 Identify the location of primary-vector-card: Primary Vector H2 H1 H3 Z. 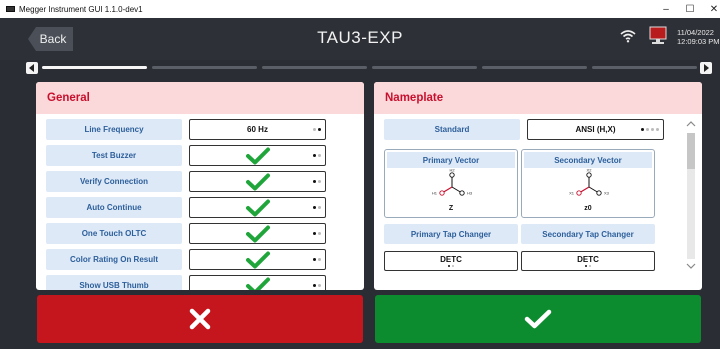
(451, 183).